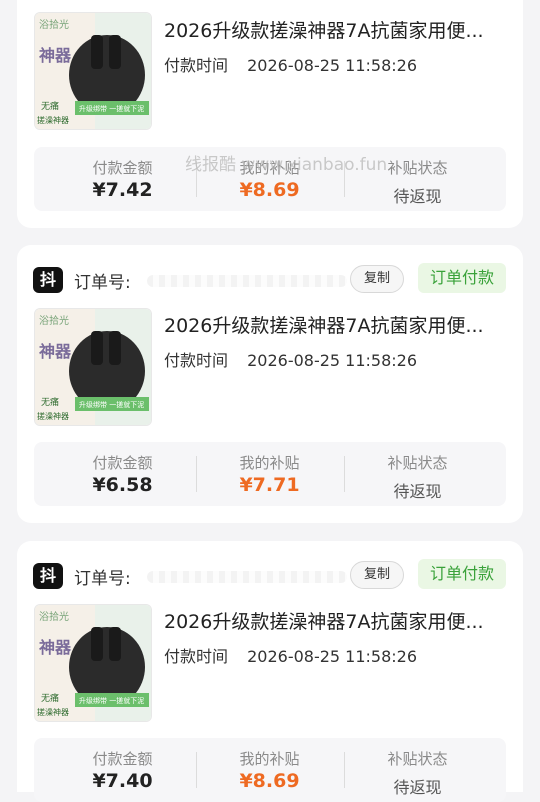  I want to click on stat-amount: 付款金额 ¥7.40, so click(122, 770).